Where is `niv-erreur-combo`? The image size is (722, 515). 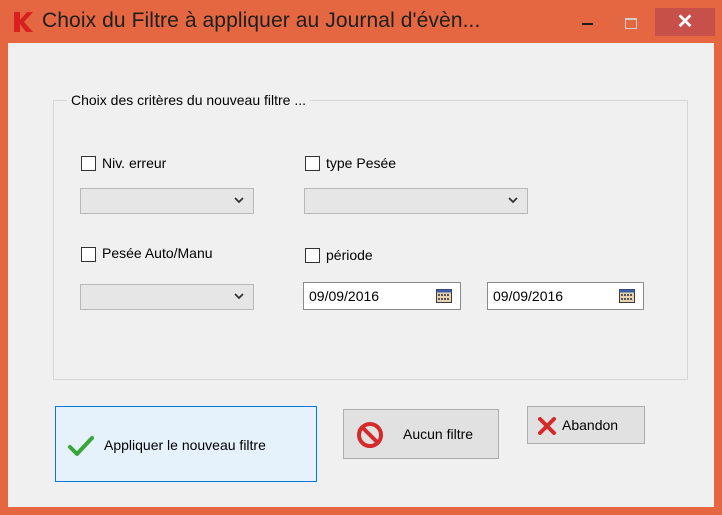 niv-erreur-combo is located at coordinates (167, 201).